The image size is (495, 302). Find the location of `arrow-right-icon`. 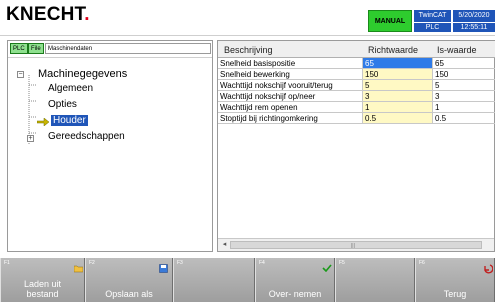

arrow-right-icon is located at coordinates (43, 122).